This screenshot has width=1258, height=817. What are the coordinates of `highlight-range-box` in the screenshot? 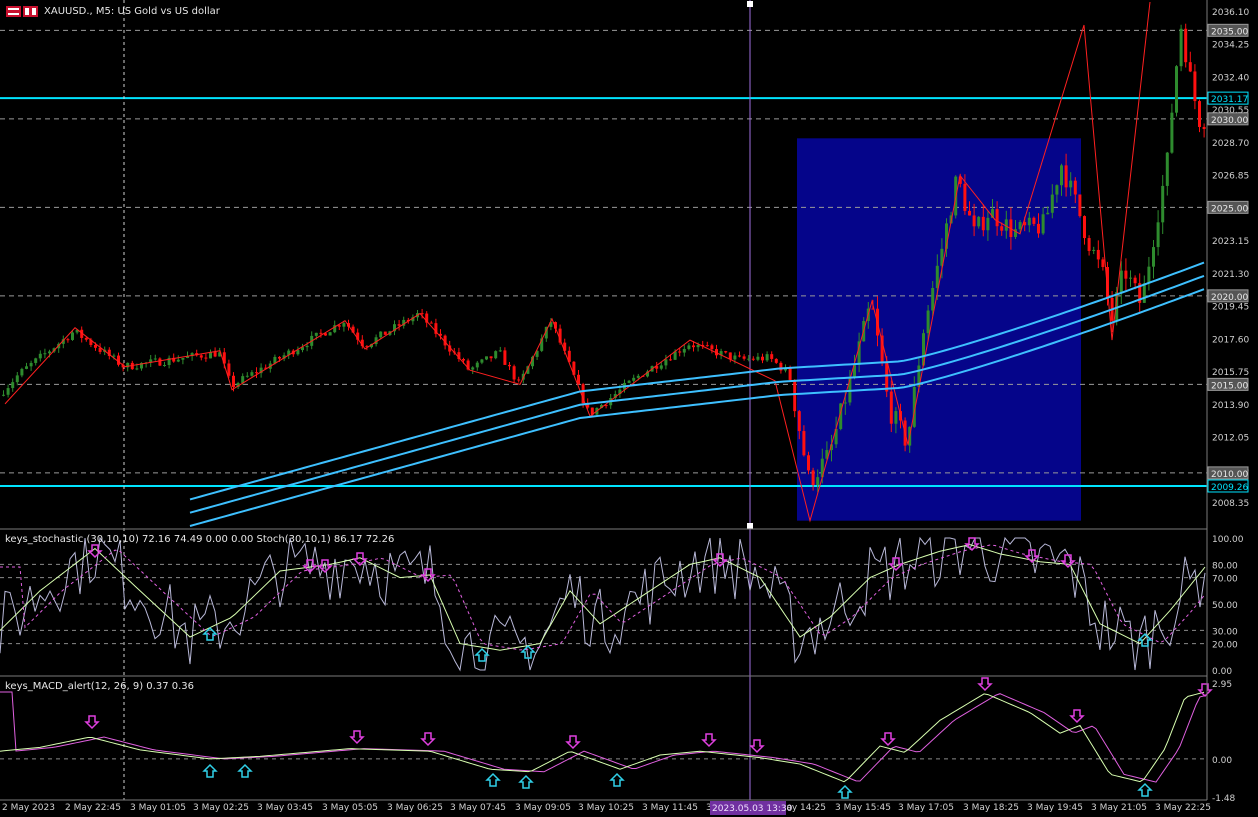 It's located at (939, 329).